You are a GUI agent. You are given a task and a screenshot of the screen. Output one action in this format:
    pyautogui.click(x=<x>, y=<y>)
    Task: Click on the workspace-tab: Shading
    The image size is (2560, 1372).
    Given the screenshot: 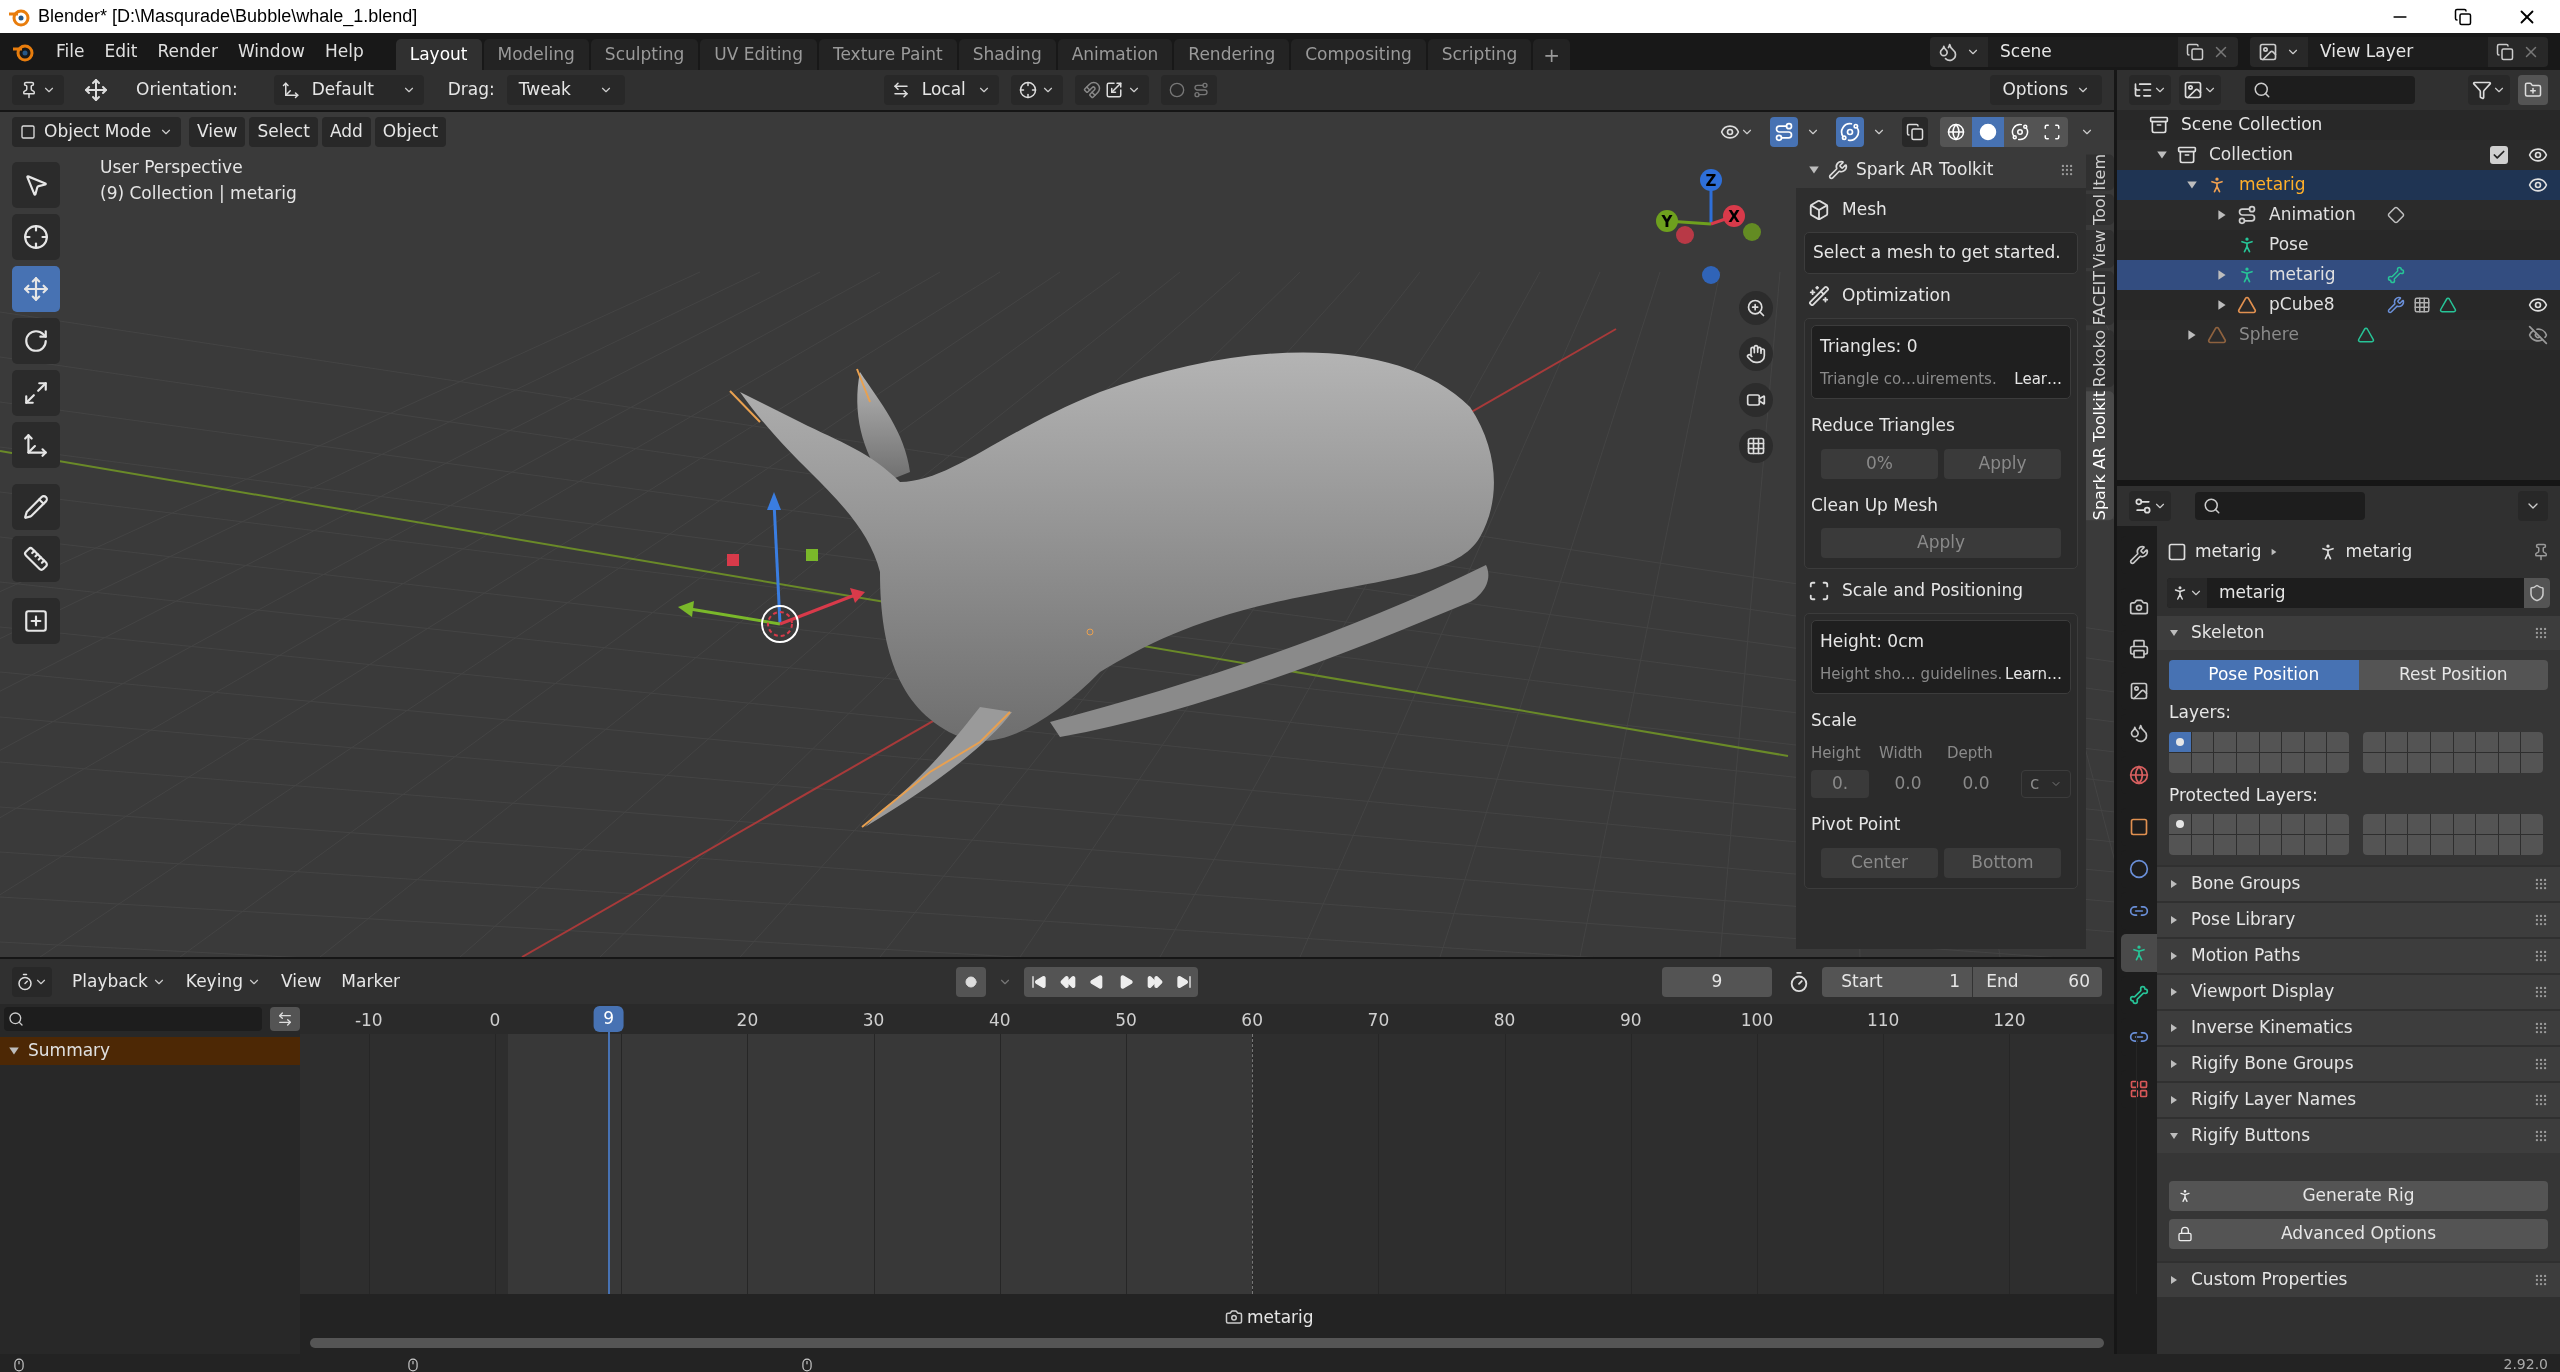 What is the action you would take?
    pyautogui.click(x=1007, y=54)
    